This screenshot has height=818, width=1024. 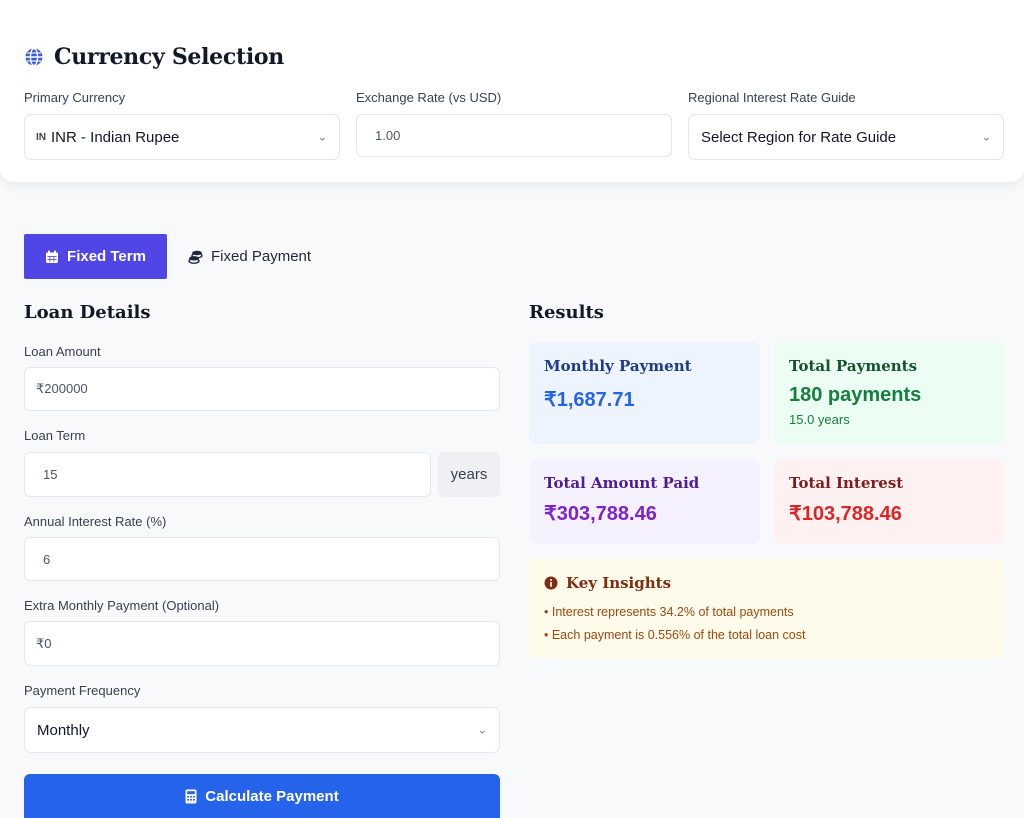 What do you see at coordinates (589, 400) in the screenshot?
I see `monthly-payment-value: ₹1,687.71` at bounding box center [589, 400].